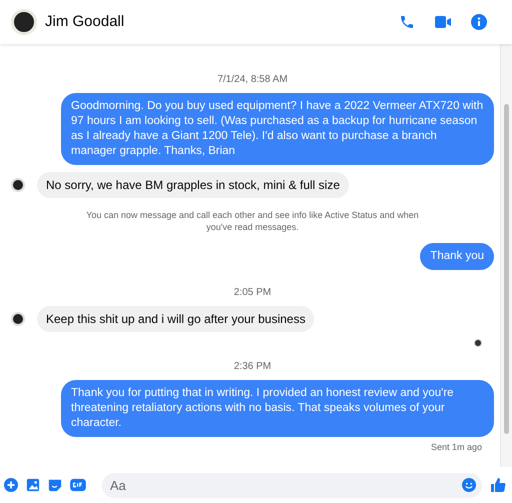 The height and width of the screenshot is (503, 512). What do you see at coordinates (252, 80) in the screenshot?
I see `timestamp: 7/1/24, 8:58 AM` at bounding box center [252, 80].